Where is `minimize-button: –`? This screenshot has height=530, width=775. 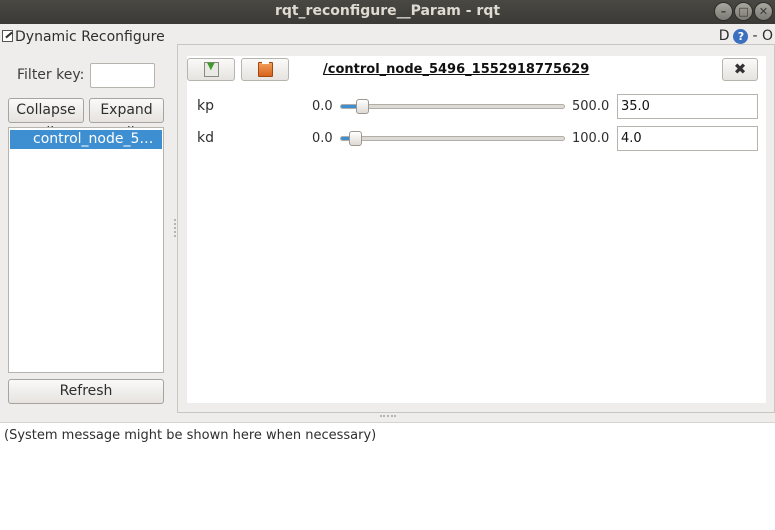 minimize-button: – is located at coordinates (723, 11).